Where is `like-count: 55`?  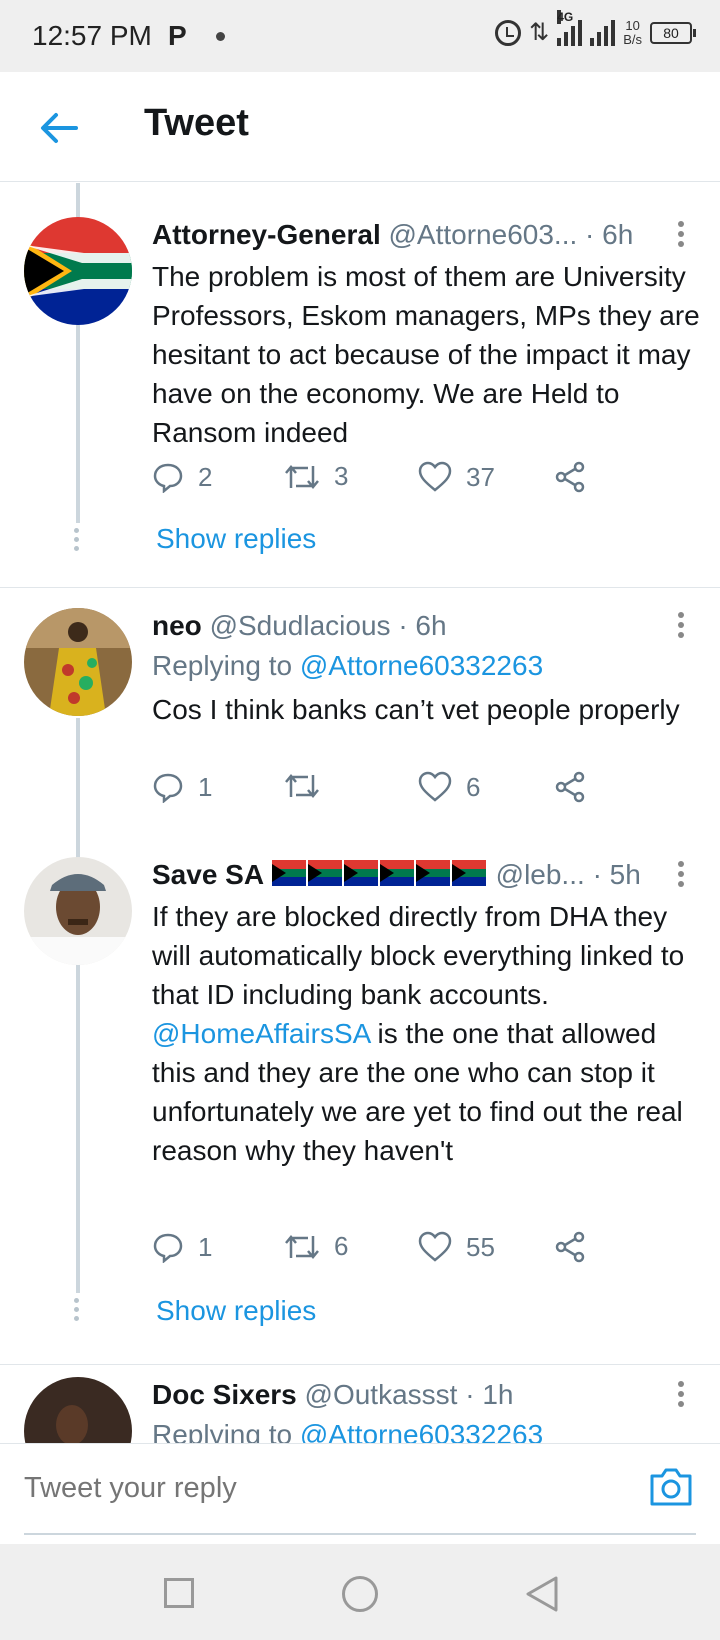
like-count: 55 is located at coordinates (480, 1246).